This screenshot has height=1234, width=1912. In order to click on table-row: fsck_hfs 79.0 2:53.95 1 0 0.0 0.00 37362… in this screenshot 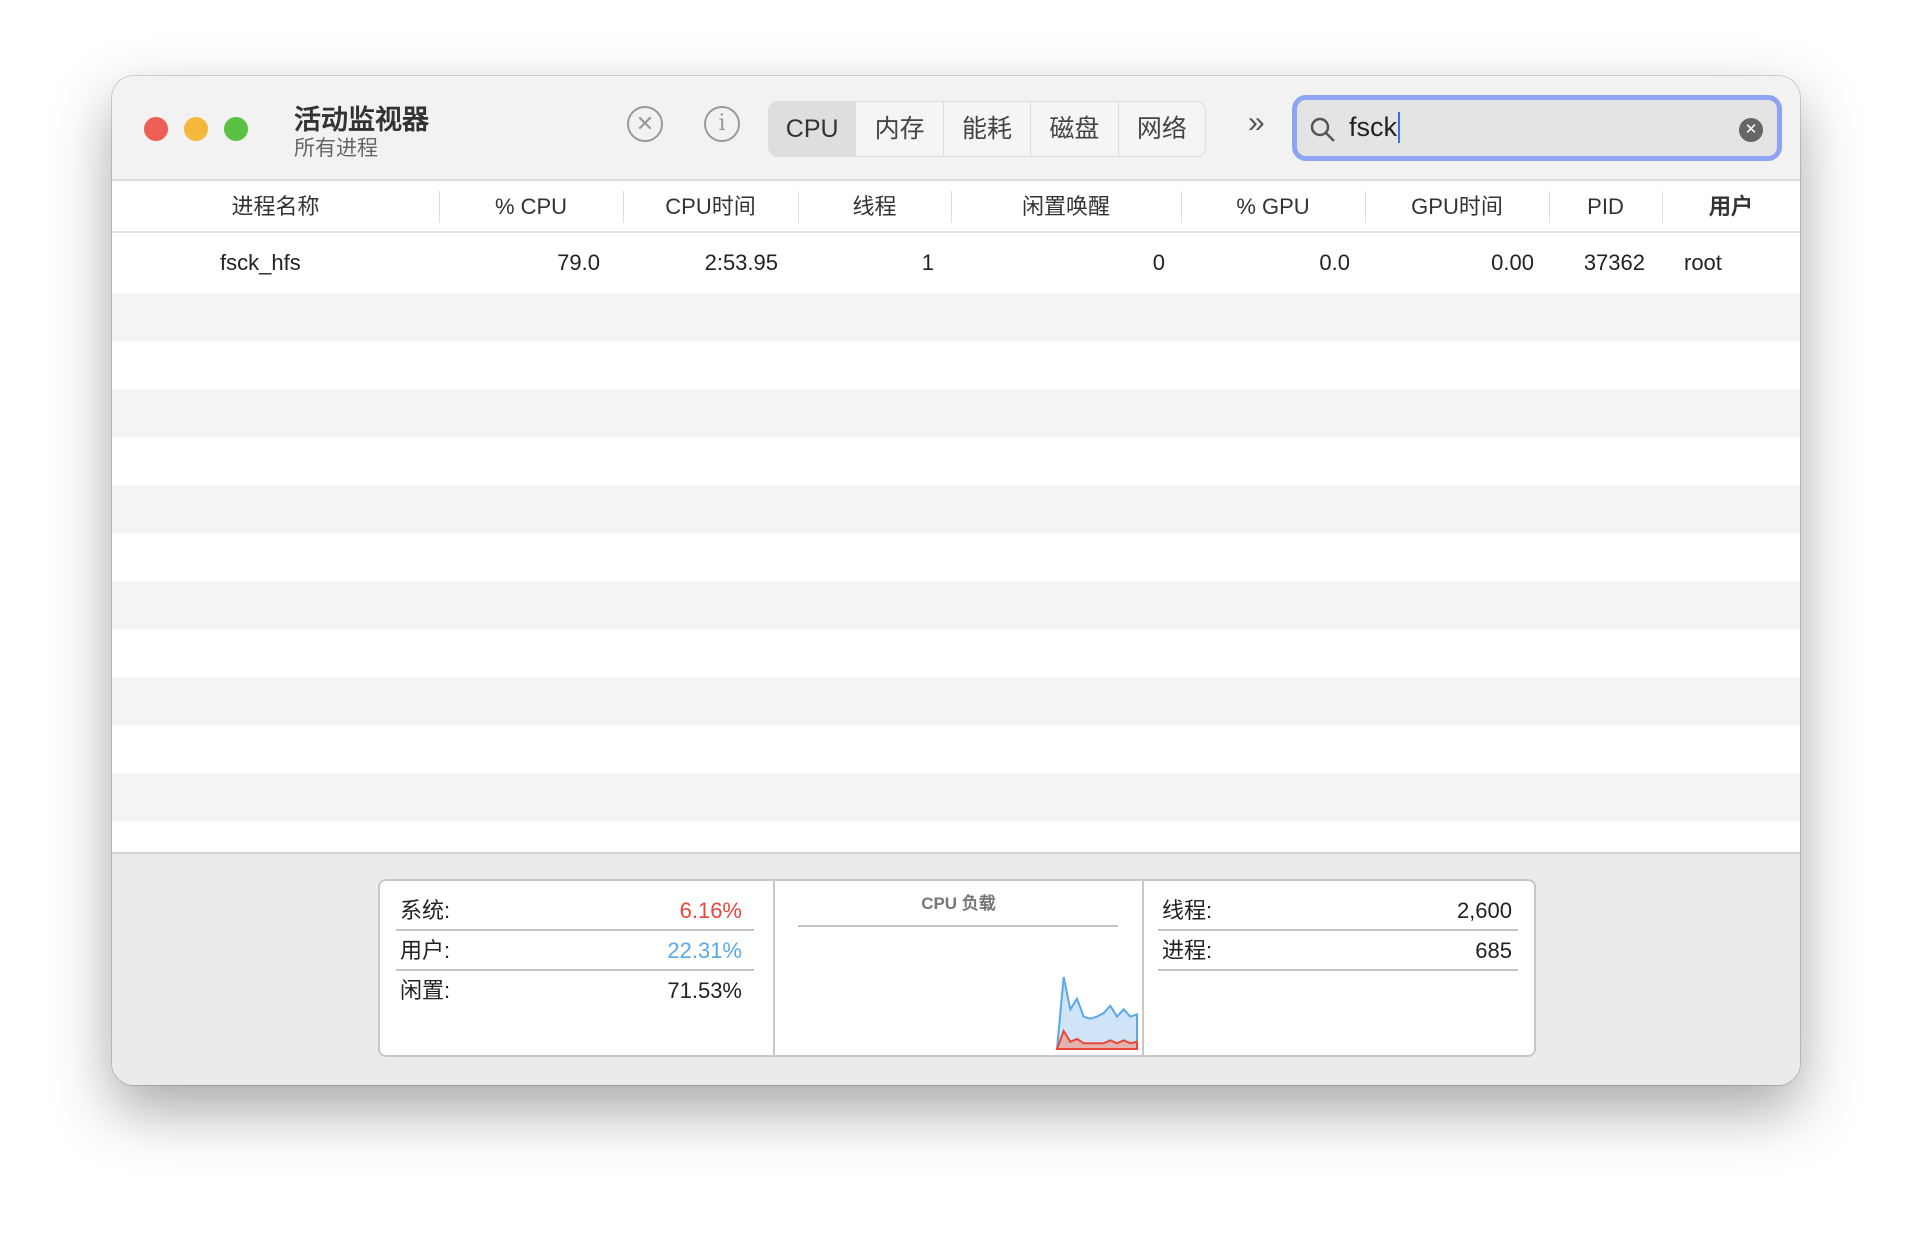, I will do `click(956, 263)`.